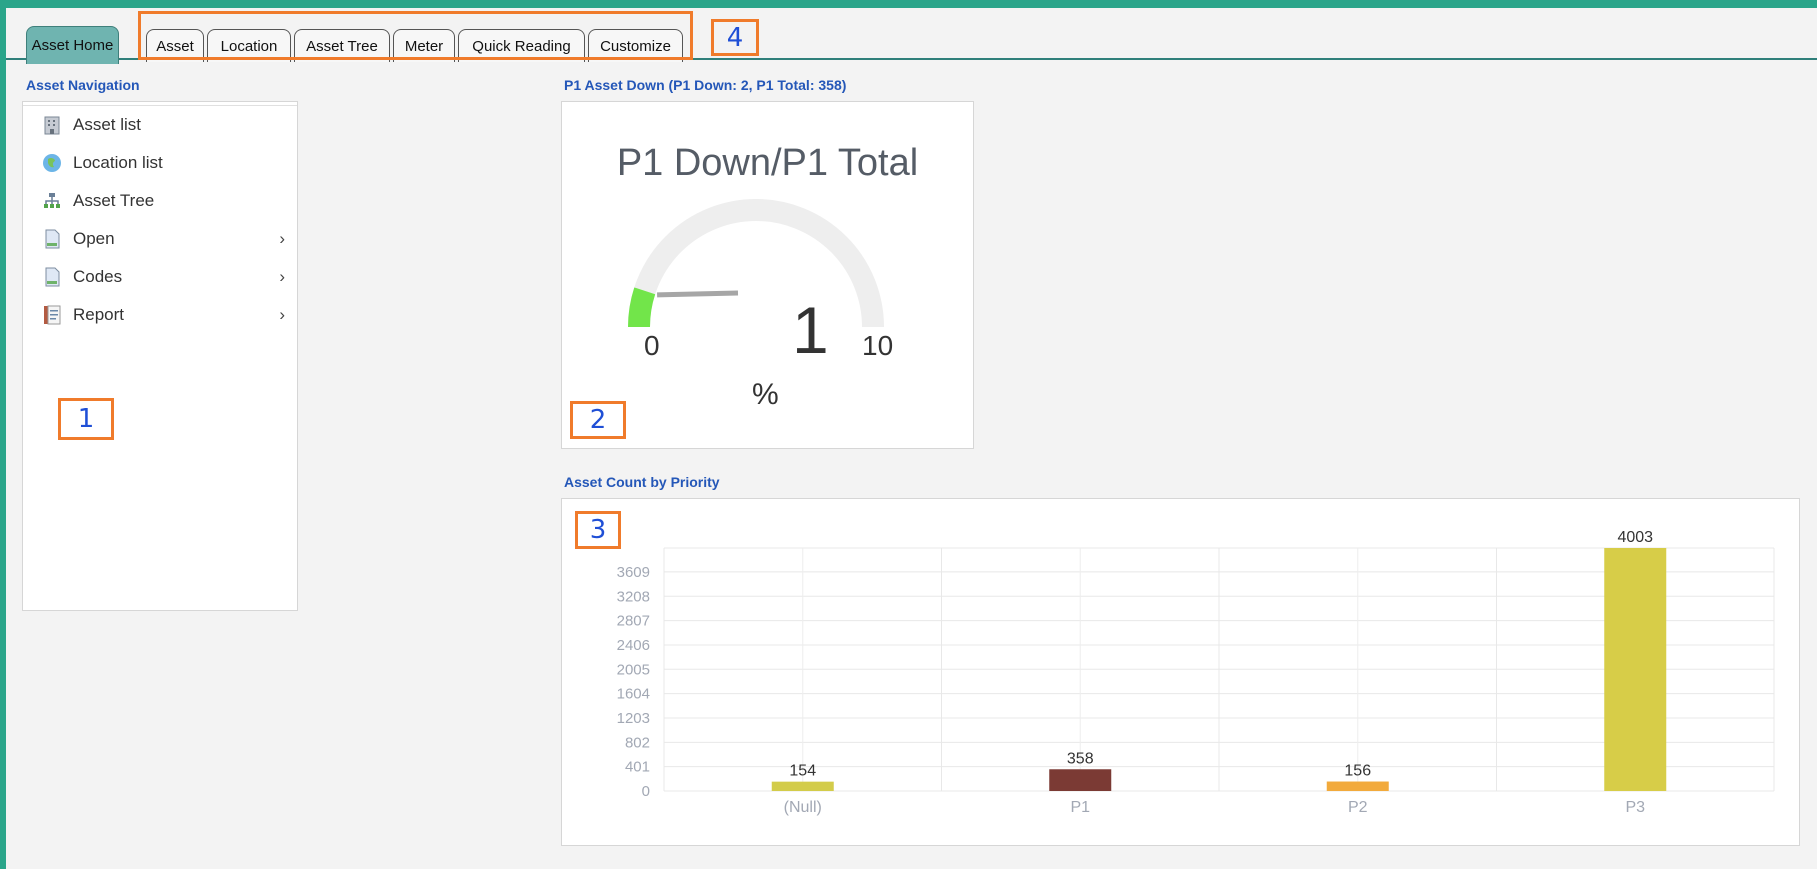 Image resolution: width=1817 pixels, height=869 pixels. What do you see at coordinates (633, 596) in the screenshot?
I see `y-tick-label: 3208` at bounding box center [633, 596].